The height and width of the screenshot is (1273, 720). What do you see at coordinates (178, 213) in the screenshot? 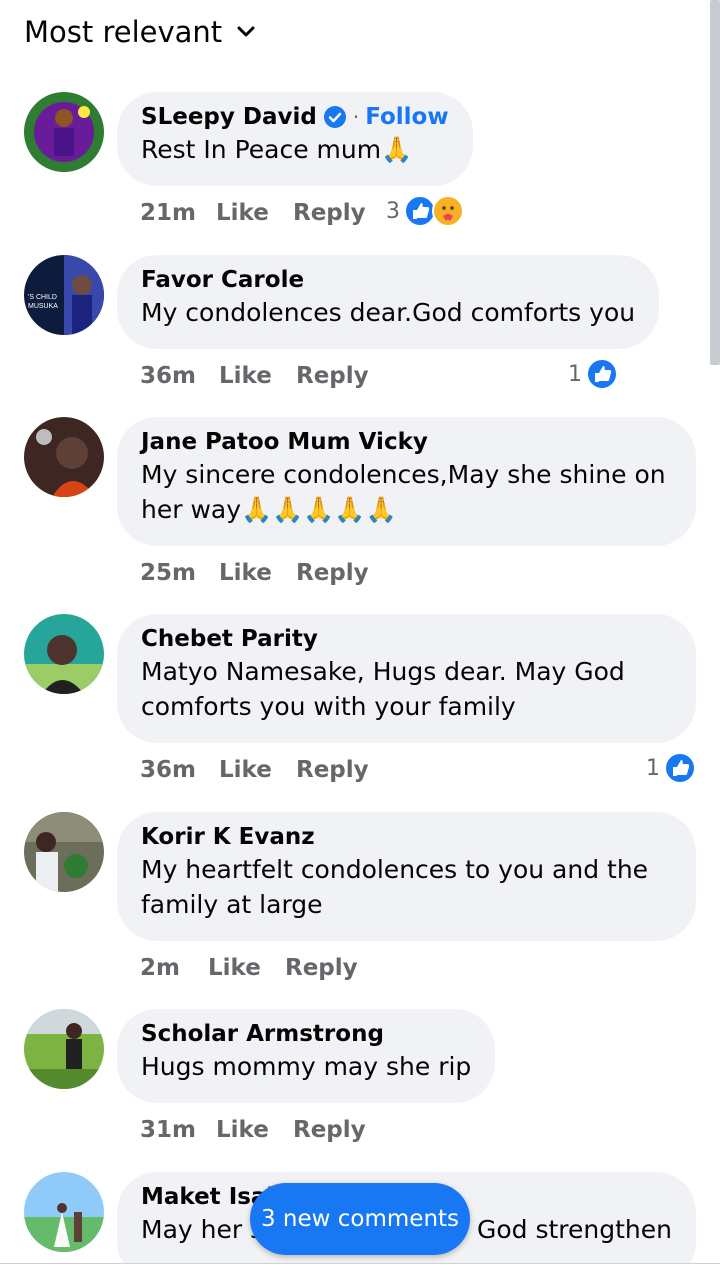
I see `timestamp: 21m` at bounding box center [178, 213].